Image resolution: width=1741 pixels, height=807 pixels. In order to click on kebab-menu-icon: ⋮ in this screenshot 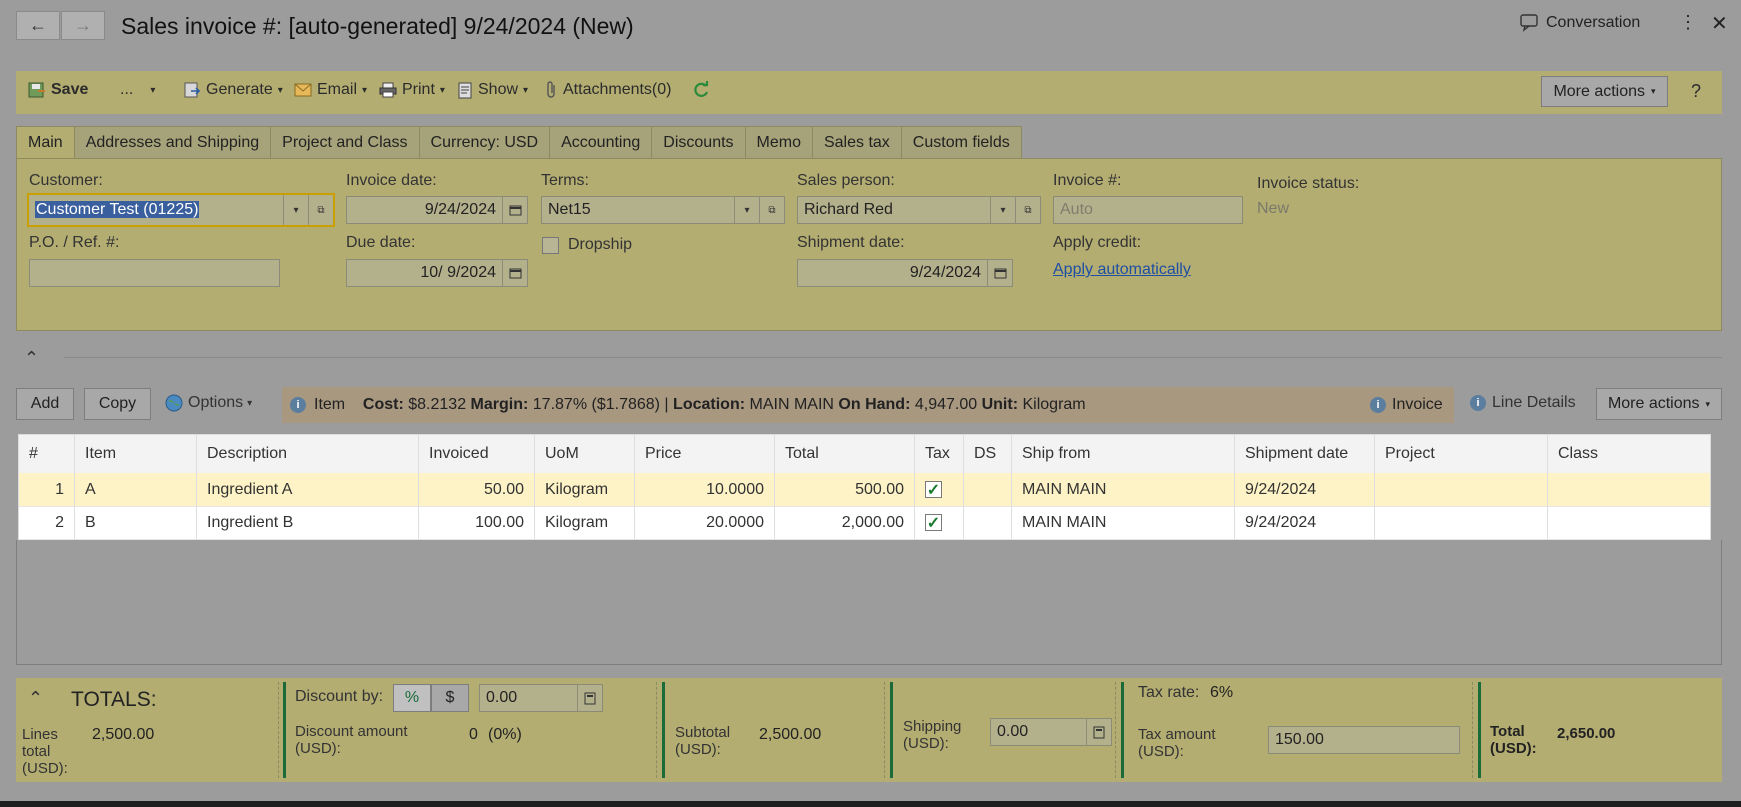, I will do `click(1688, 22)`.